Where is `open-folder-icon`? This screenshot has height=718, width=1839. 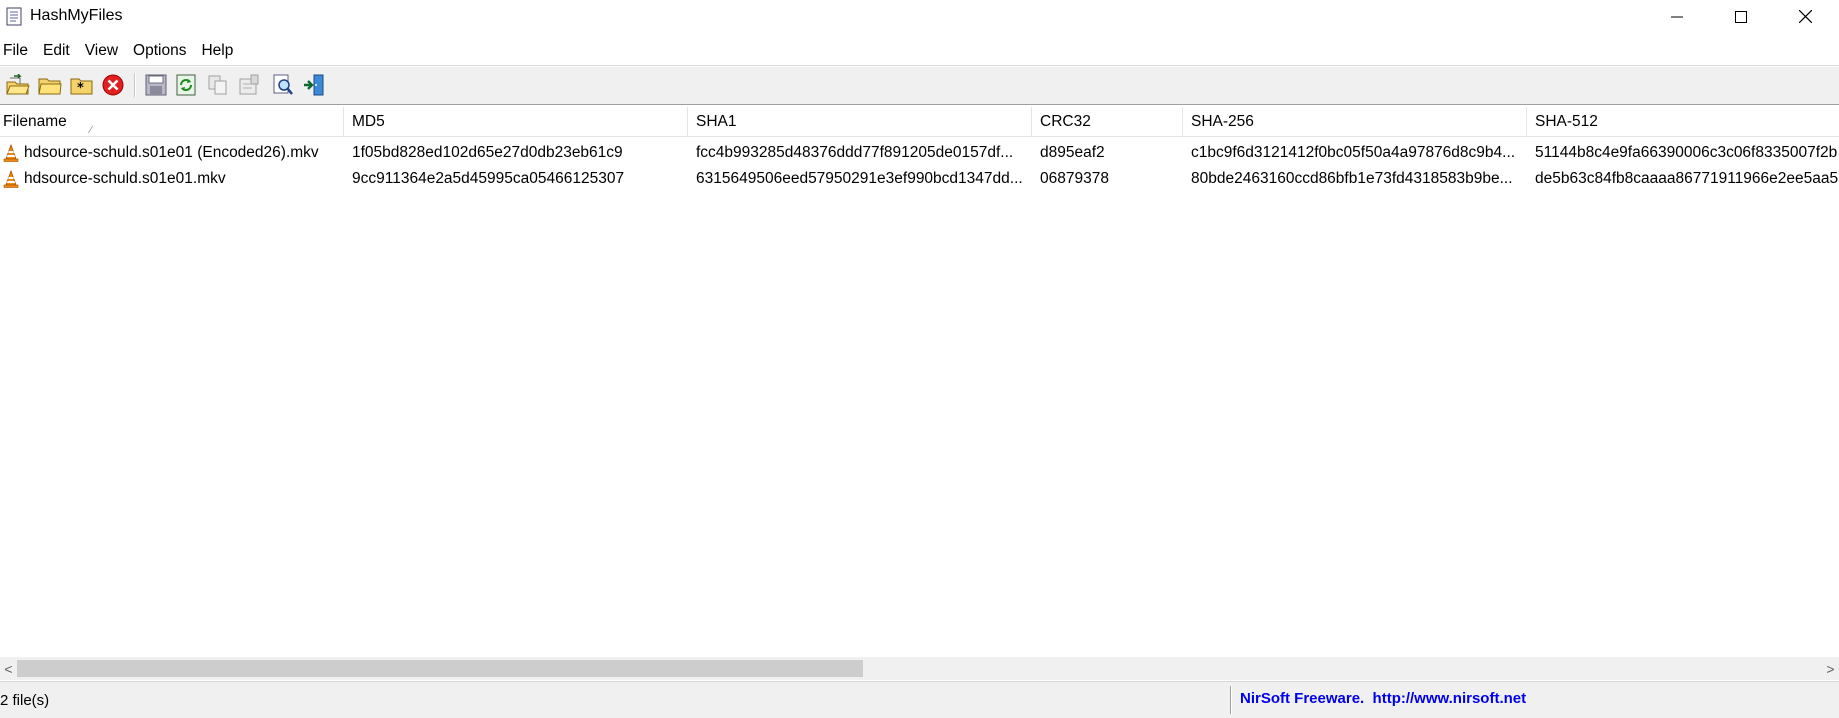 open-folder-icon is located at coordinates (50, 86).